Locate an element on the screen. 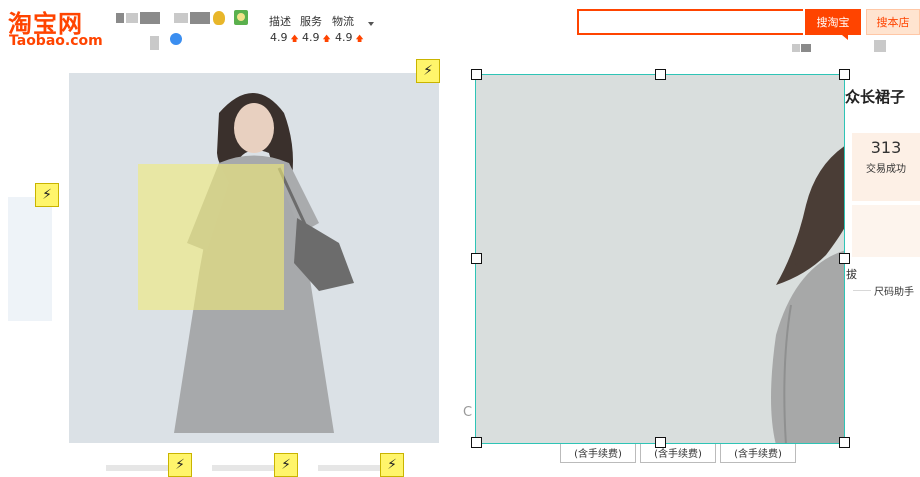  search-taobao-button: 搜淘宝 is located at coordinates (833, 22).